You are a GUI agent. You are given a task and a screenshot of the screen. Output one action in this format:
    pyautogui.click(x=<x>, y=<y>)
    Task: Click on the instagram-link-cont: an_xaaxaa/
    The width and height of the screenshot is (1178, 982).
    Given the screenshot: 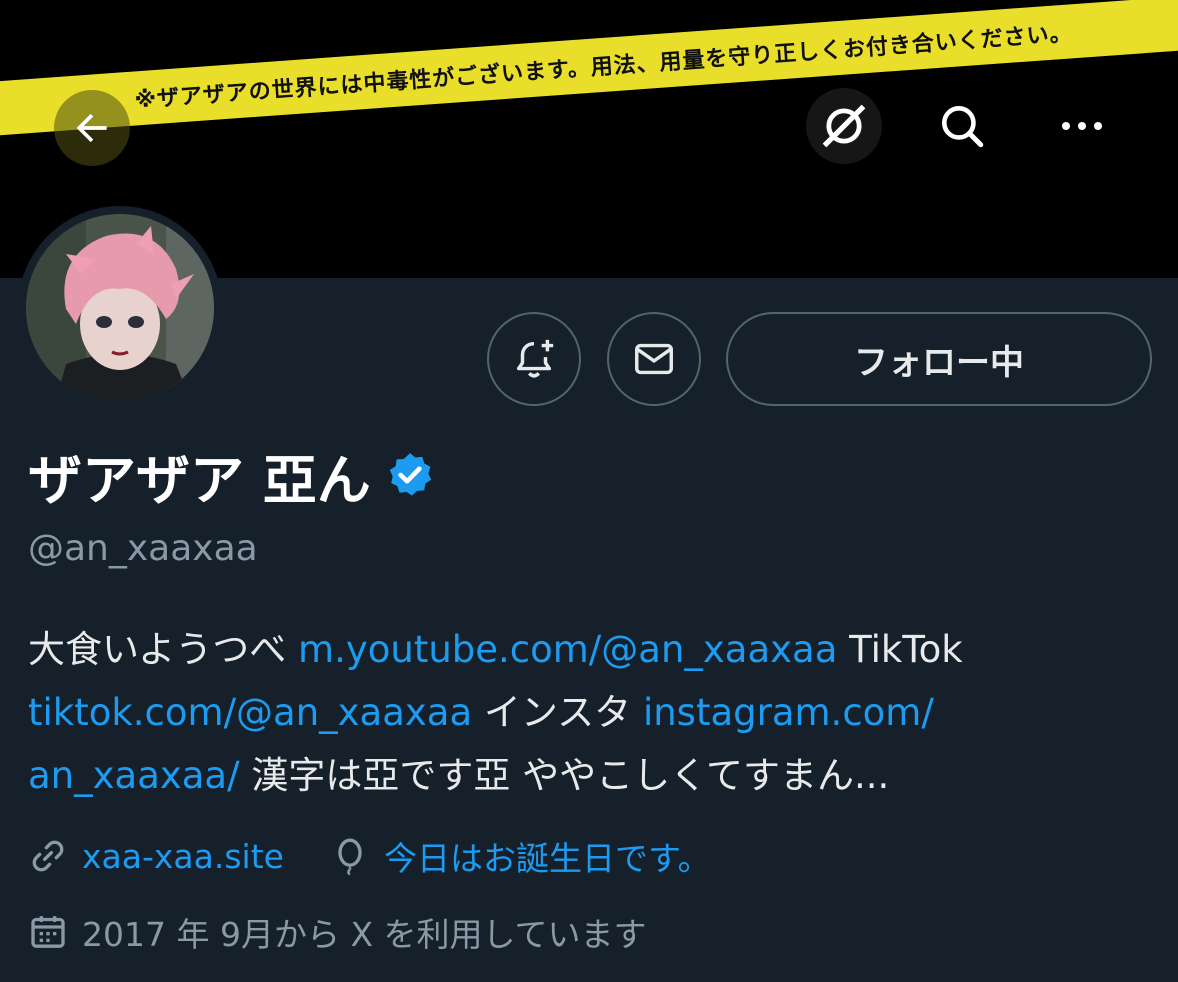 What is the action you would take?
    pyautogui.click(x=134, y=775)
    